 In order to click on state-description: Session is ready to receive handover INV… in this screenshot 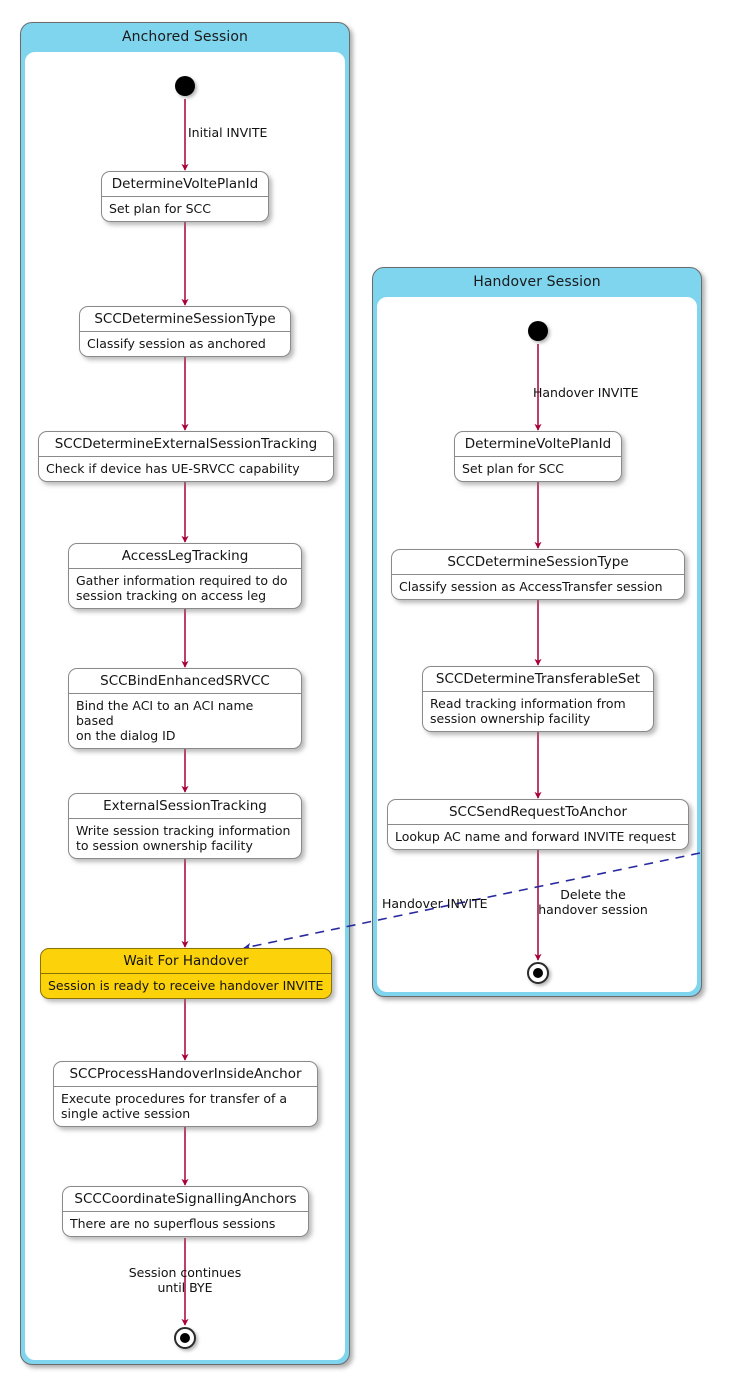, I will do `click(186, 985)`.